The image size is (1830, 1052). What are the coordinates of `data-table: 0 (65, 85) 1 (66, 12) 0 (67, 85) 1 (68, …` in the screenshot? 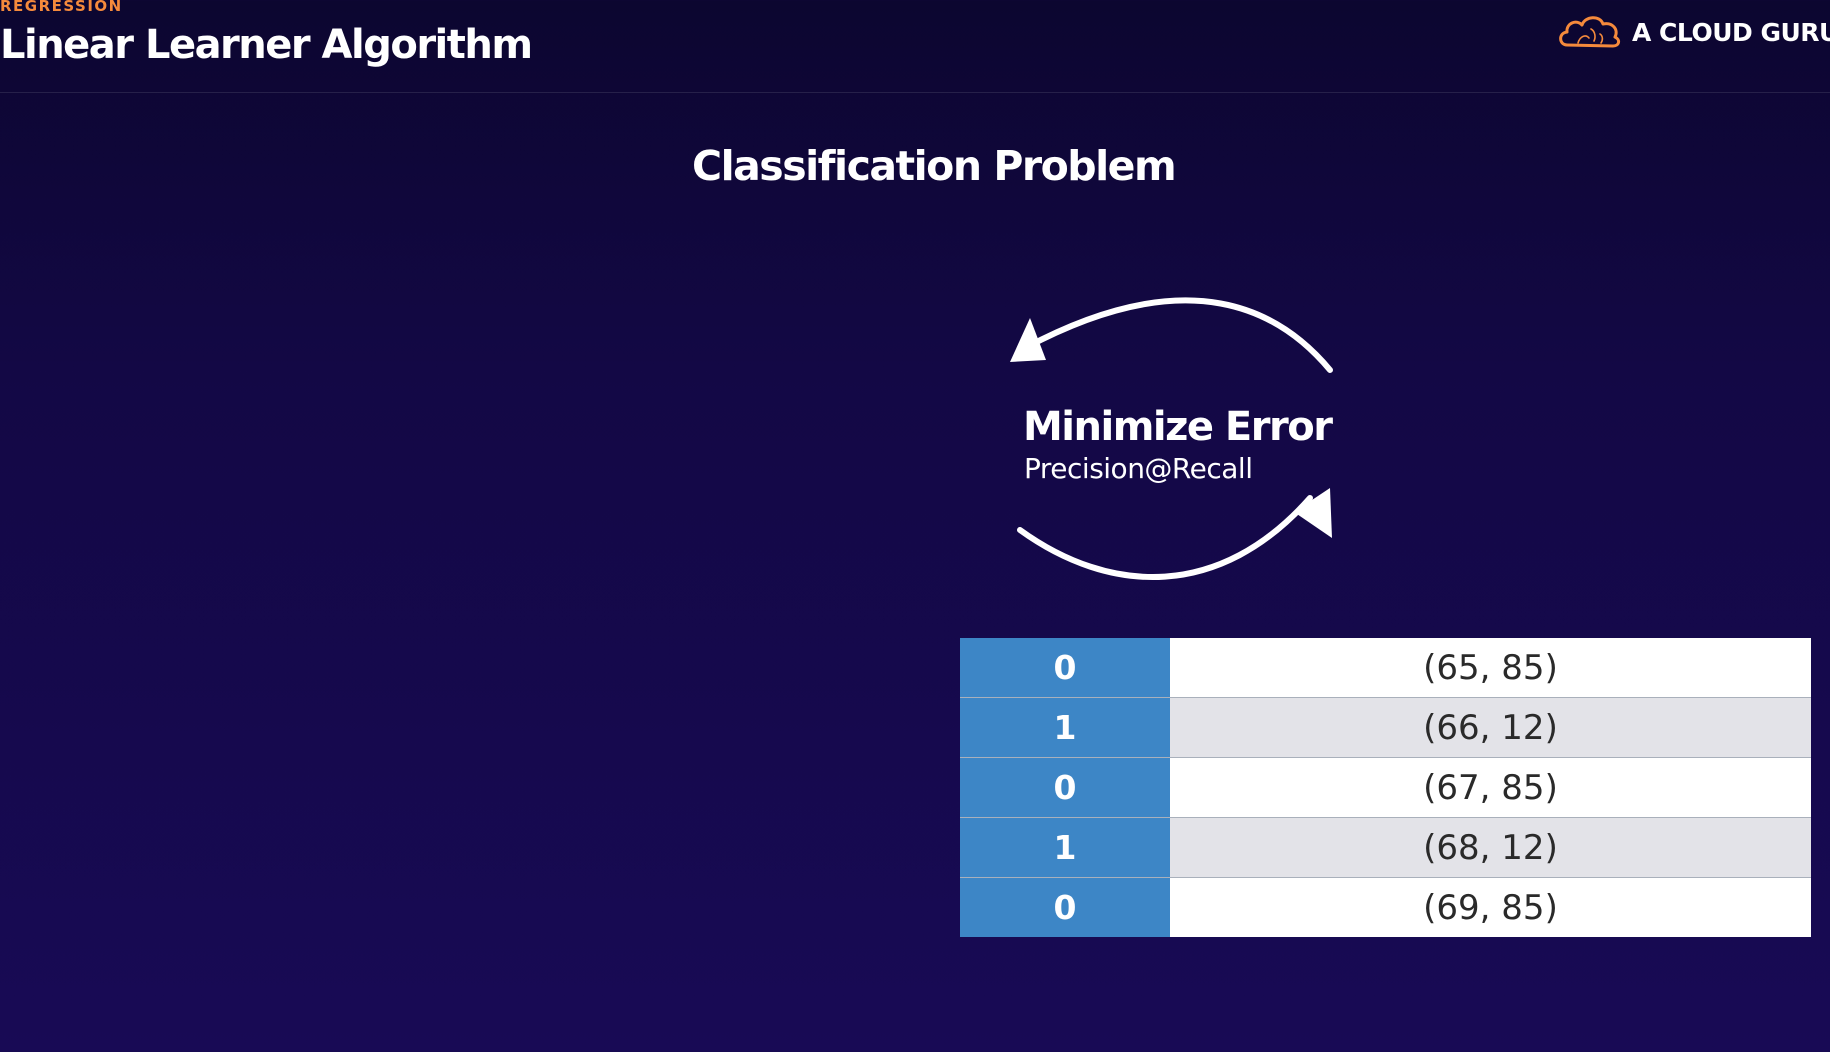 It's located at (1385, 787).